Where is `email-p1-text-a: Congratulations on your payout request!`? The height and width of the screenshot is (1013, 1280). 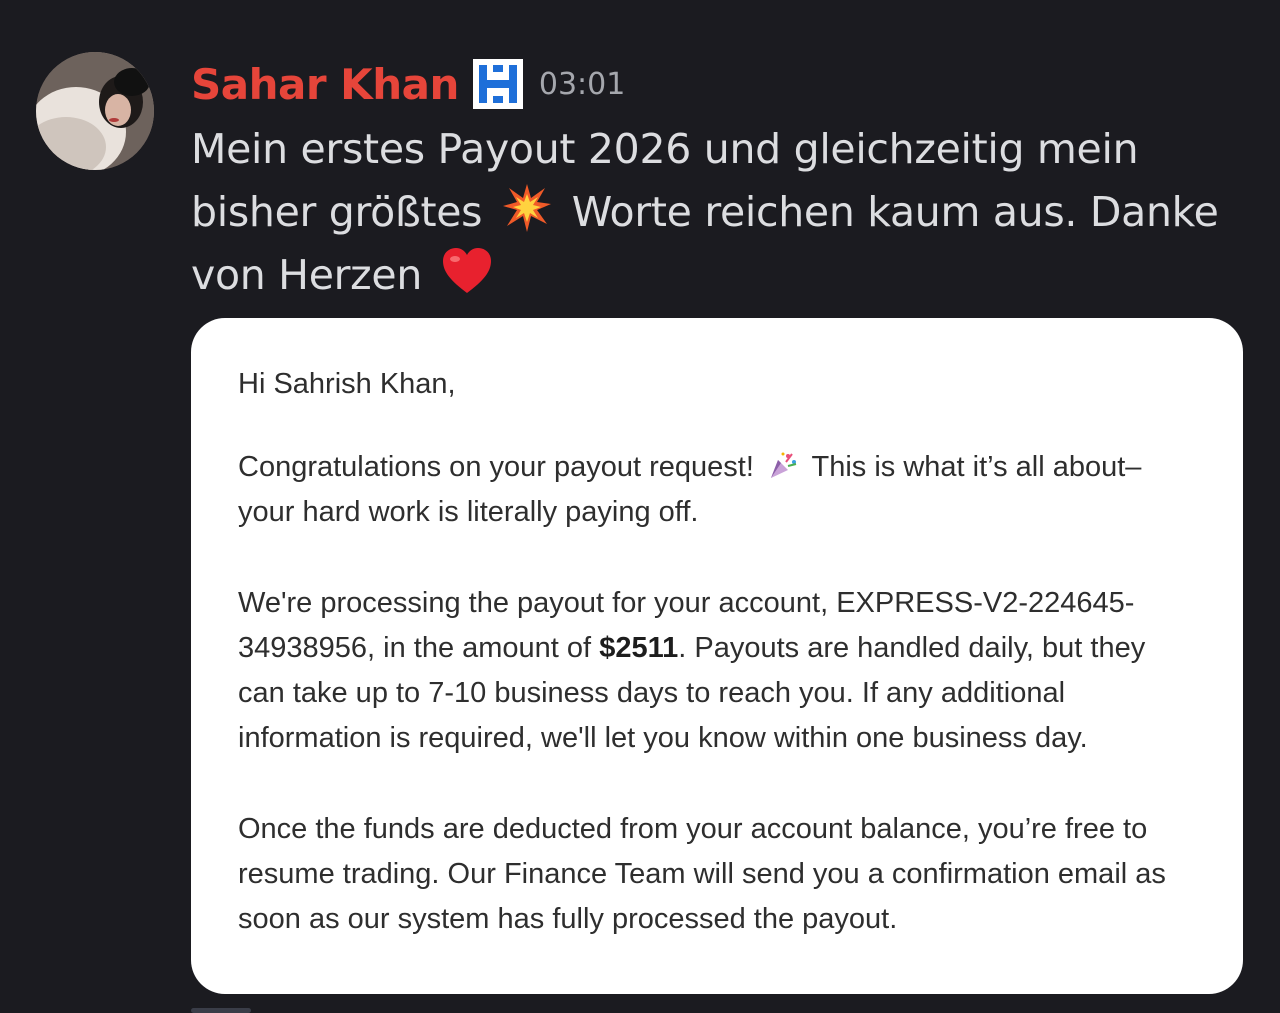
email-p1-text-a: Congratulations on your payout request! is located at coordinates (496, 467).